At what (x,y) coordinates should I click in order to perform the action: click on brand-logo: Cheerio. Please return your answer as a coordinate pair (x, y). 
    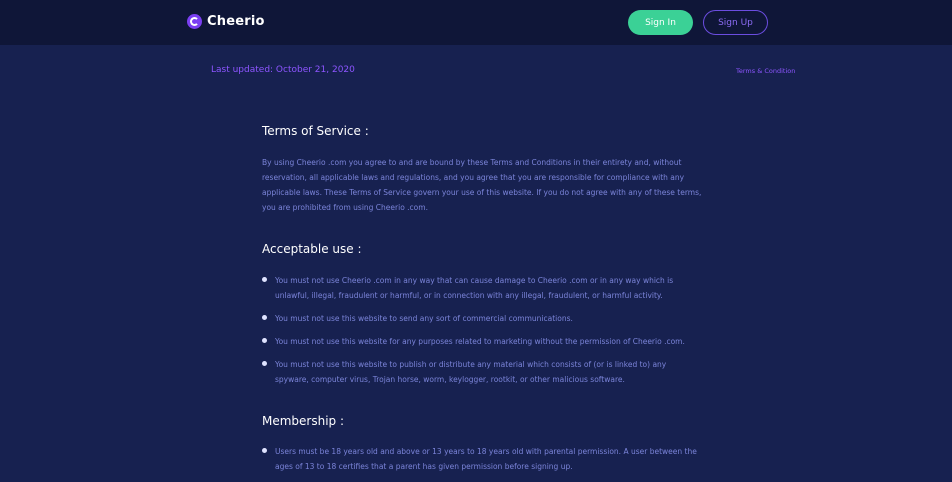
    Looking at the image, I should click on (226, 21).